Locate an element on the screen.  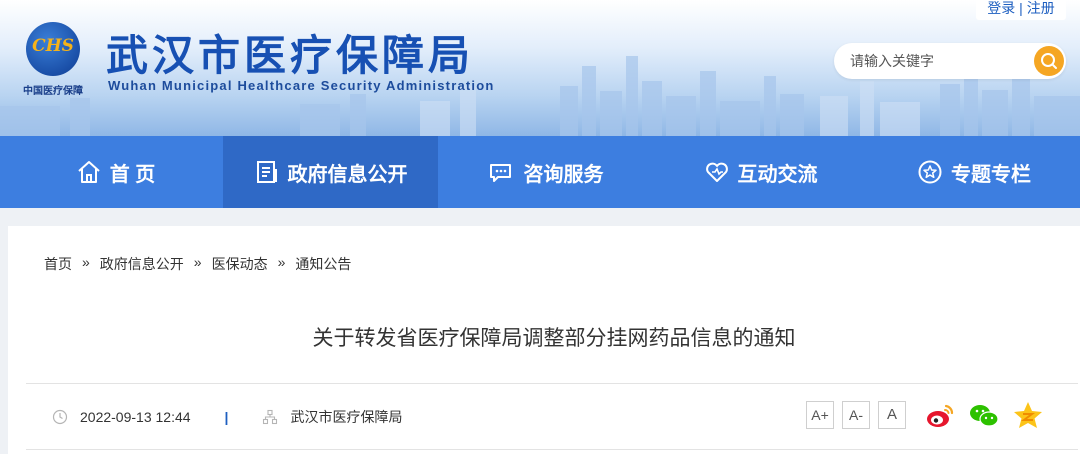
font-increase-button: A+ is located at coordinates (820, 415).